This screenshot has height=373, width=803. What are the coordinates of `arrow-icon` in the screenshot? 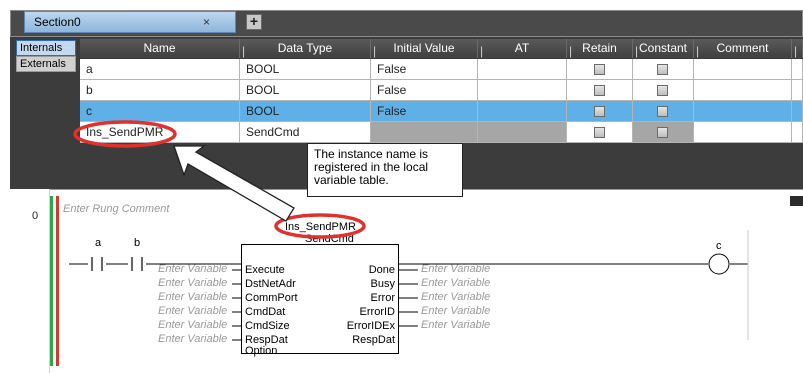 It's located at (234, 183).